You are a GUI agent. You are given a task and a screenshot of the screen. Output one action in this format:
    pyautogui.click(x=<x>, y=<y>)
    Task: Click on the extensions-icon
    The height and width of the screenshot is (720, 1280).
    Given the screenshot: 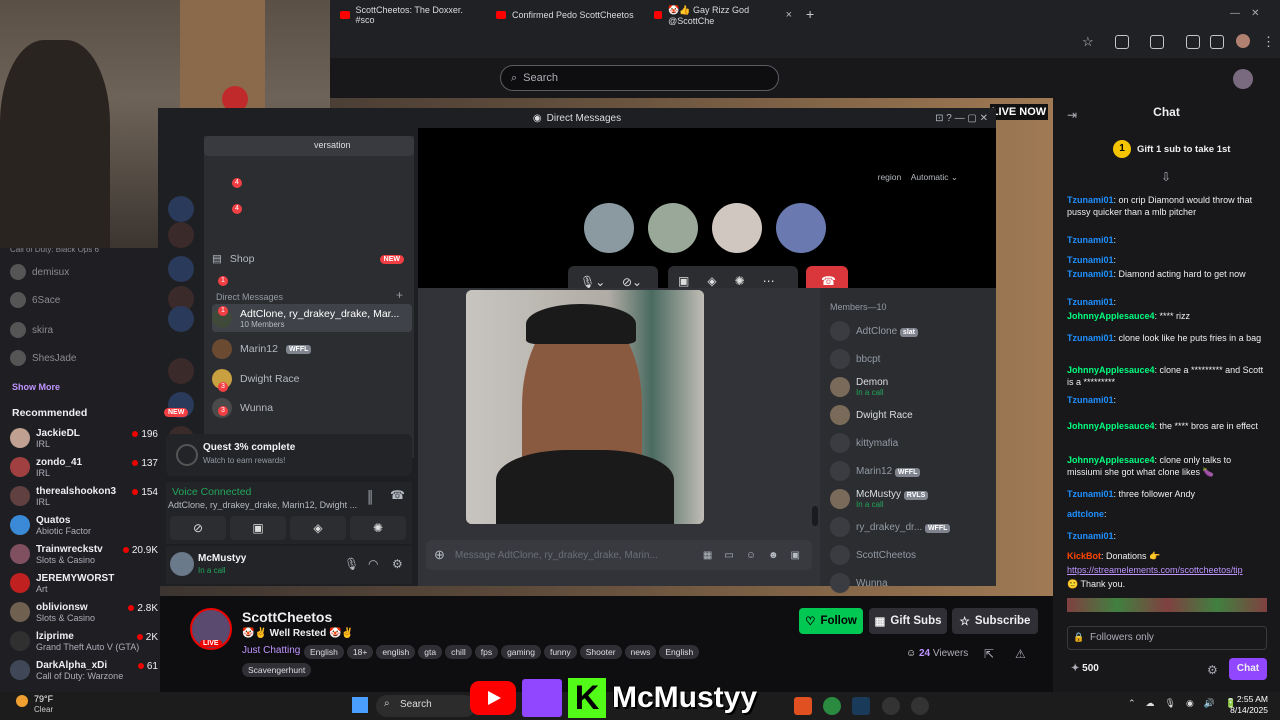 What is the action you would take?
    pyautogui.click(x=1122, y=42)
    